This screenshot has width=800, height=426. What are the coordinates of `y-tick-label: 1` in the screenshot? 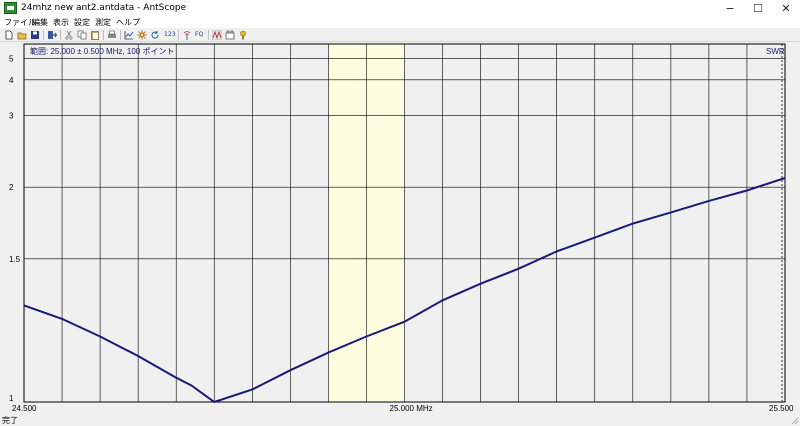 It's located at (11, 398).